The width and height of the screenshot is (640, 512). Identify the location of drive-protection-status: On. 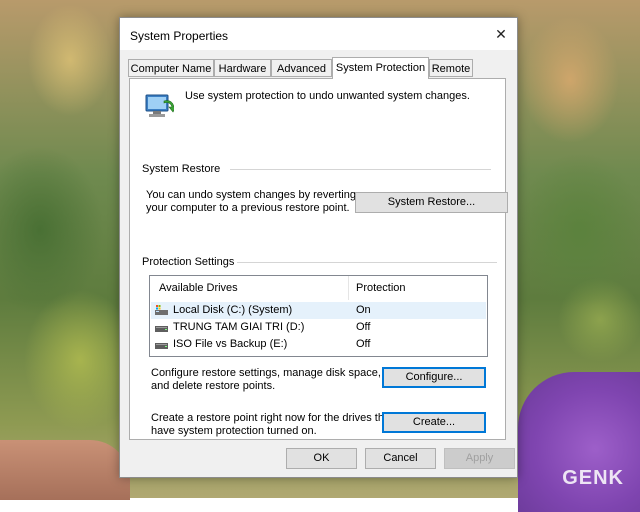
(363, 310).